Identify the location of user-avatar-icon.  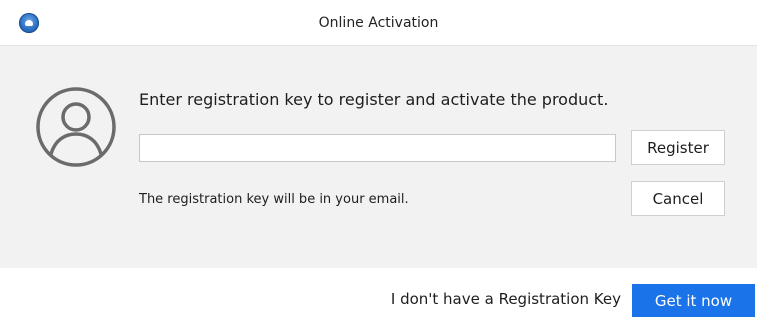
(76, 127).